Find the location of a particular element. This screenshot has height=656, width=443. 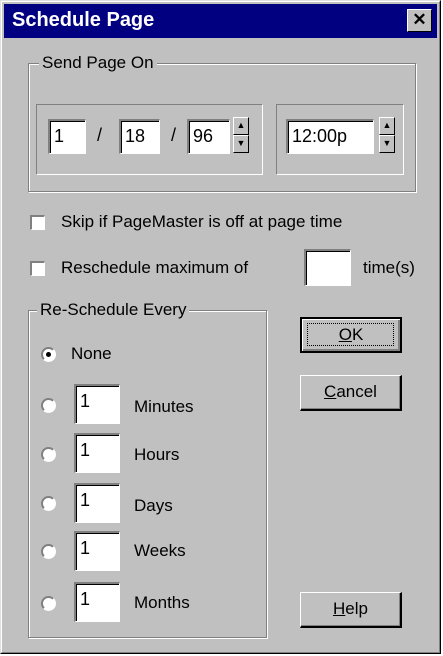

days-label: Days is located at coordinates (153, 506).